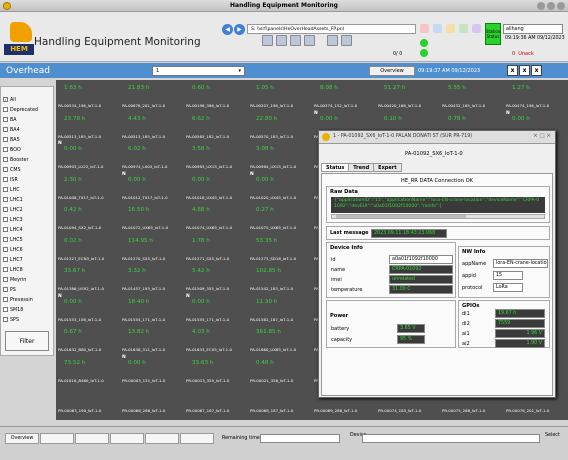 This screenshot has width=568, height=460. What do you see at coordinates (11, 140) in the screenshot?
I see `filter-item-ba5: BA5` at bounding box center [11, 140].